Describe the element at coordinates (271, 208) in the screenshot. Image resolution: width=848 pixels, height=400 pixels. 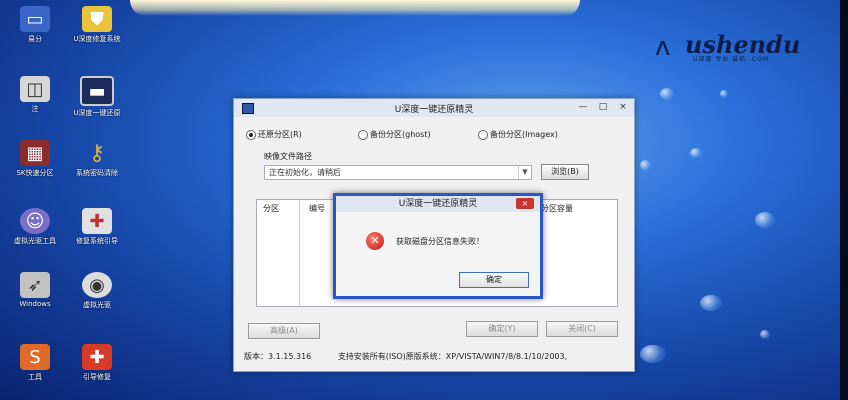
I see `col-partition: 分区` at that location.